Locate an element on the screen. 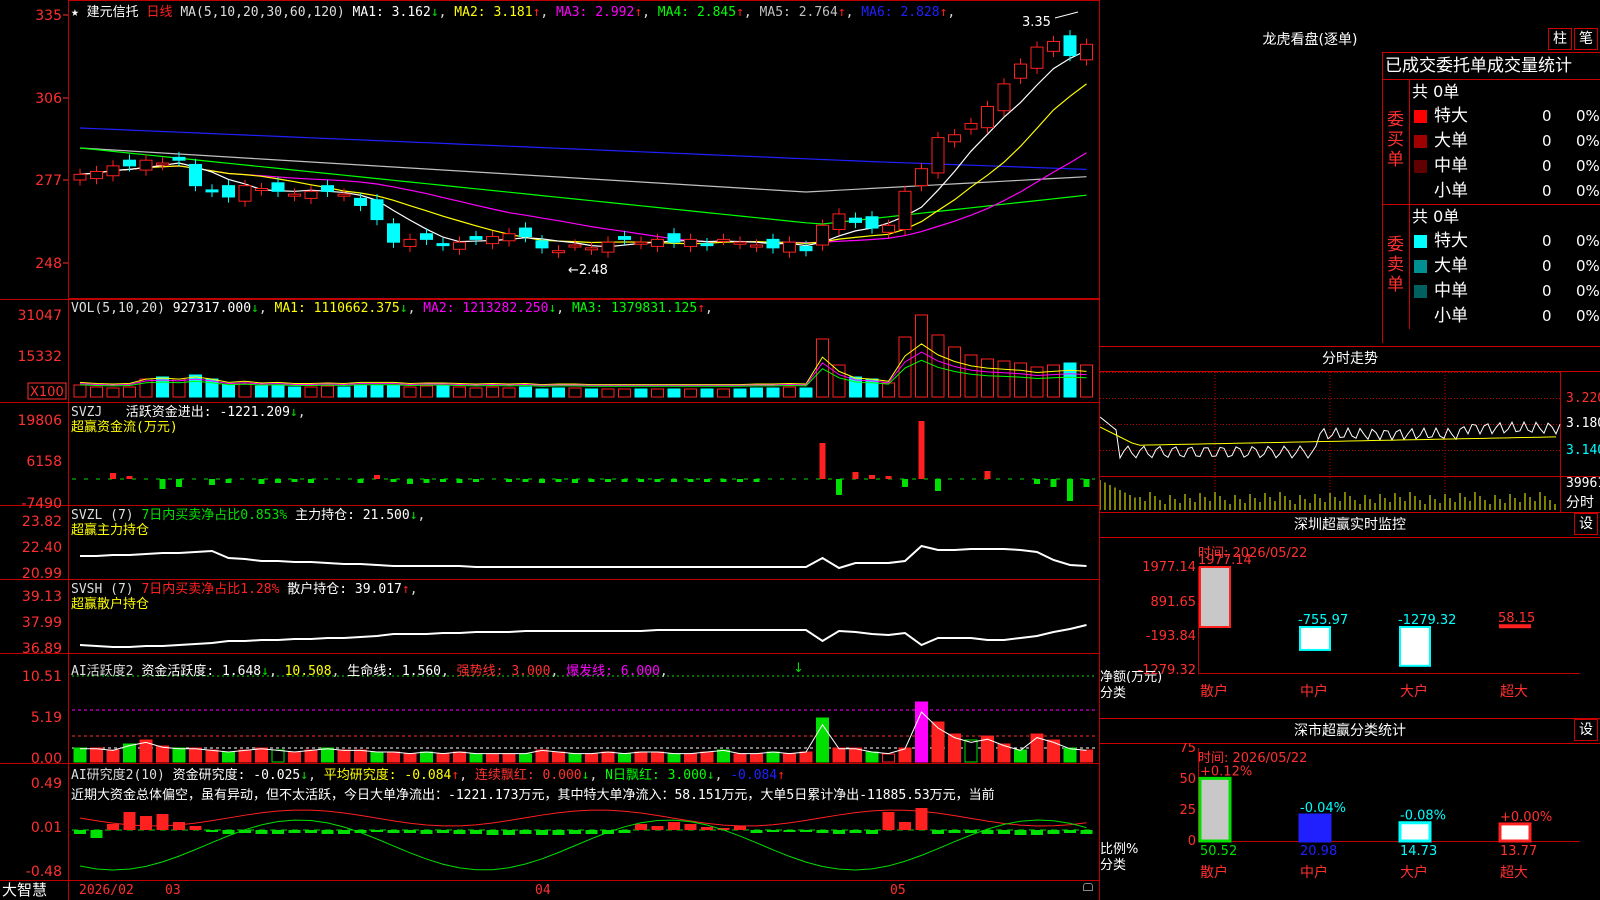  intraday-chart is located at coordinates (1350, 442).